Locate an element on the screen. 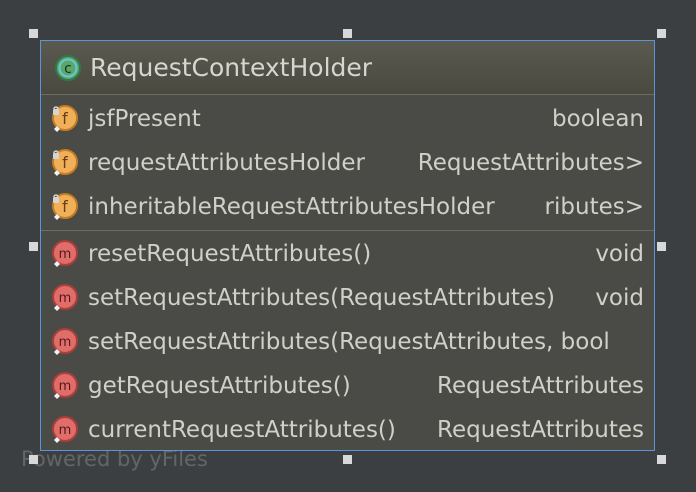  resize-handle-bottom-left is located at coordinates (33, 459).